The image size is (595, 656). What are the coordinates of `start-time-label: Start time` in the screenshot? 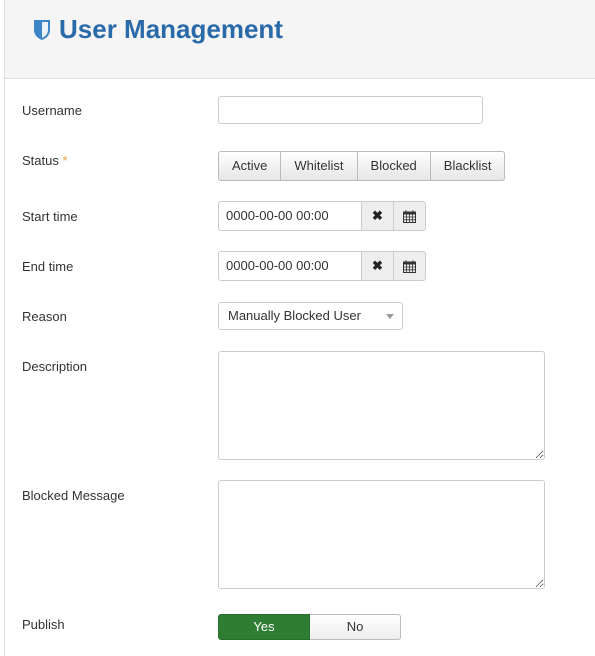 It's located at (50, 216).